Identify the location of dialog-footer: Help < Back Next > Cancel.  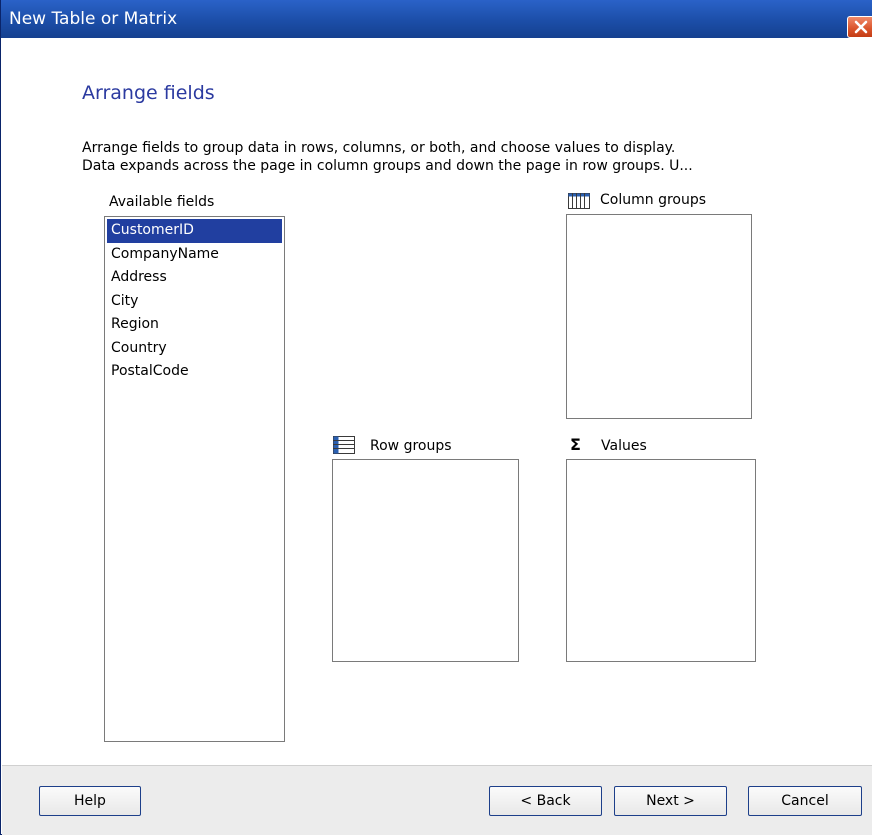
(437, 800).